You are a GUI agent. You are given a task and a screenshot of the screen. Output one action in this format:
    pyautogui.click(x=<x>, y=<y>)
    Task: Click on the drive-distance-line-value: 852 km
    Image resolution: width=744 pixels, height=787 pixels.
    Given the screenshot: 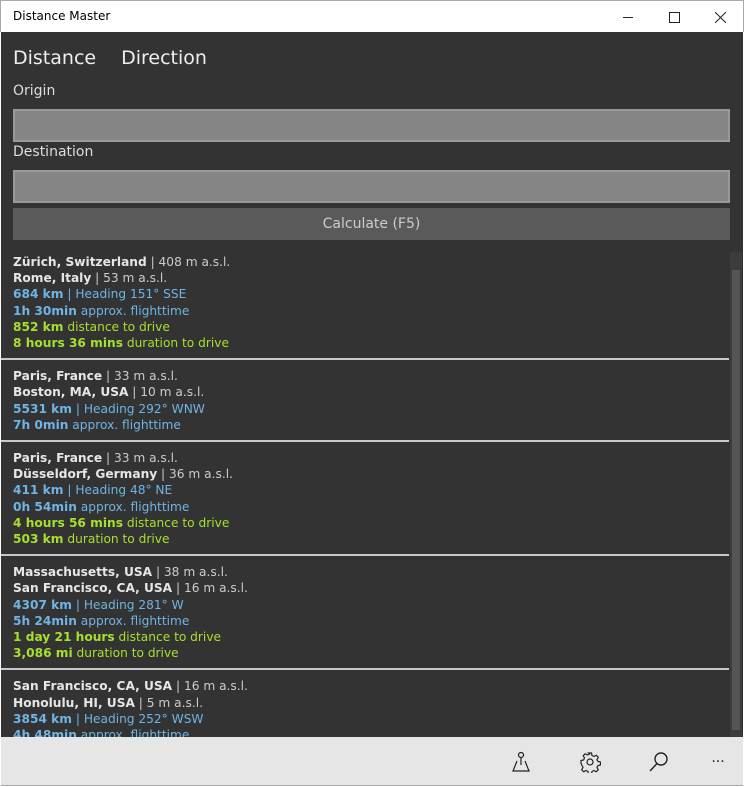 What is the action you would take?
    pyautogui.click(x=38, y=326)
    